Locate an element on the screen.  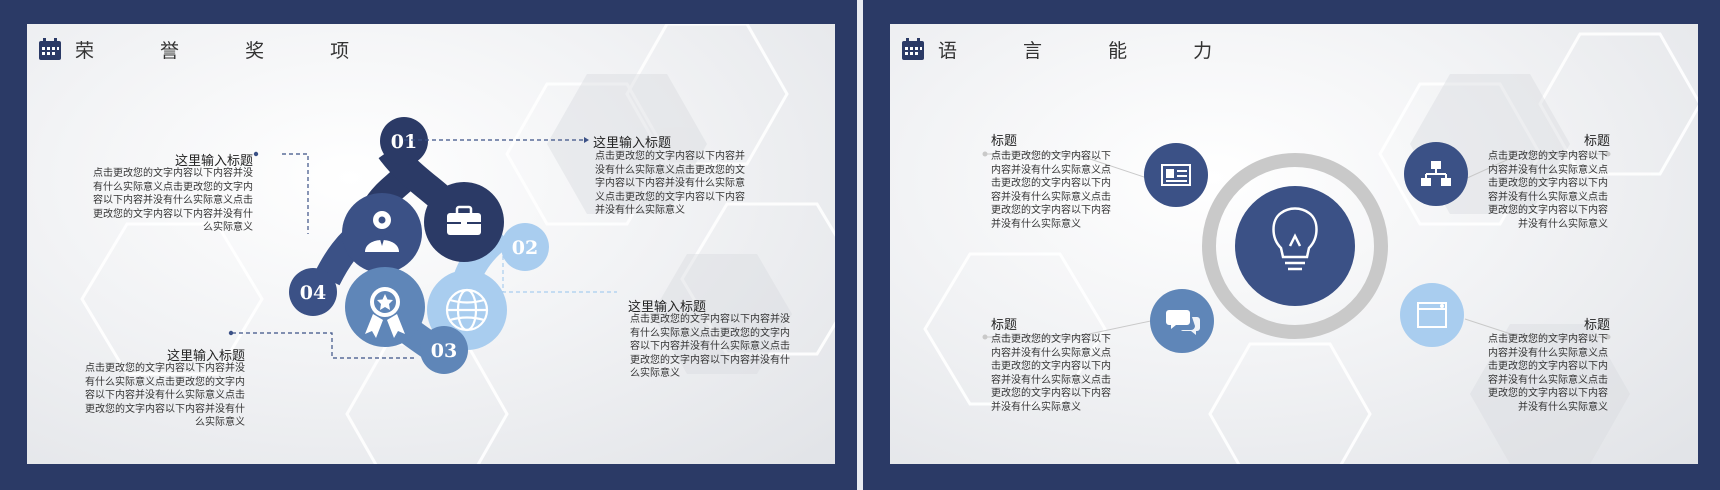
browser-circle is located at coordinates (1432, 315).